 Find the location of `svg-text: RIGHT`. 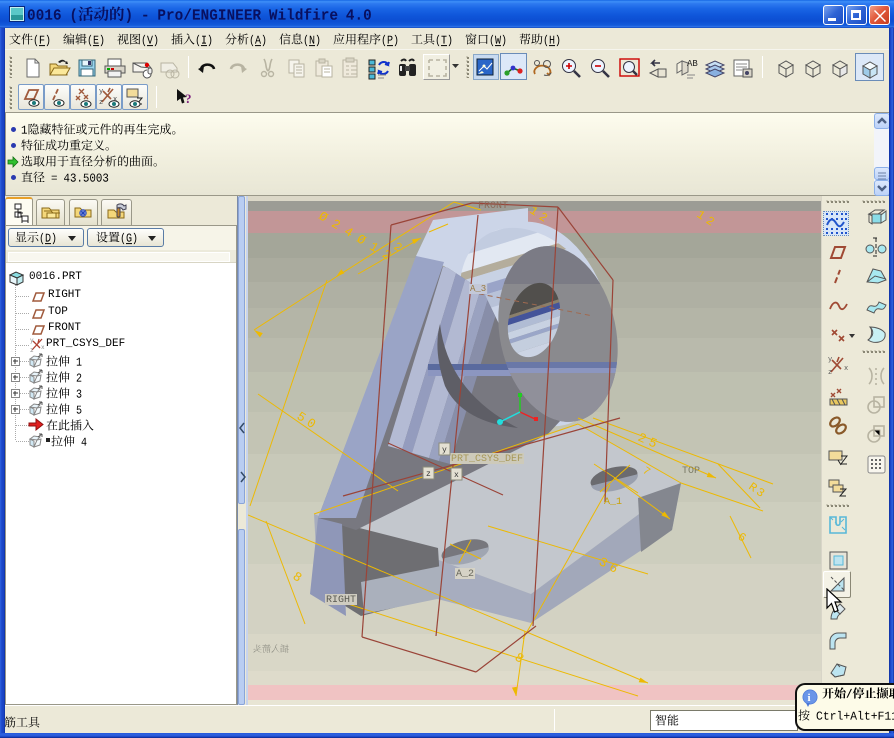

svg-text: RIGHT is located at coordinates (341, 600).